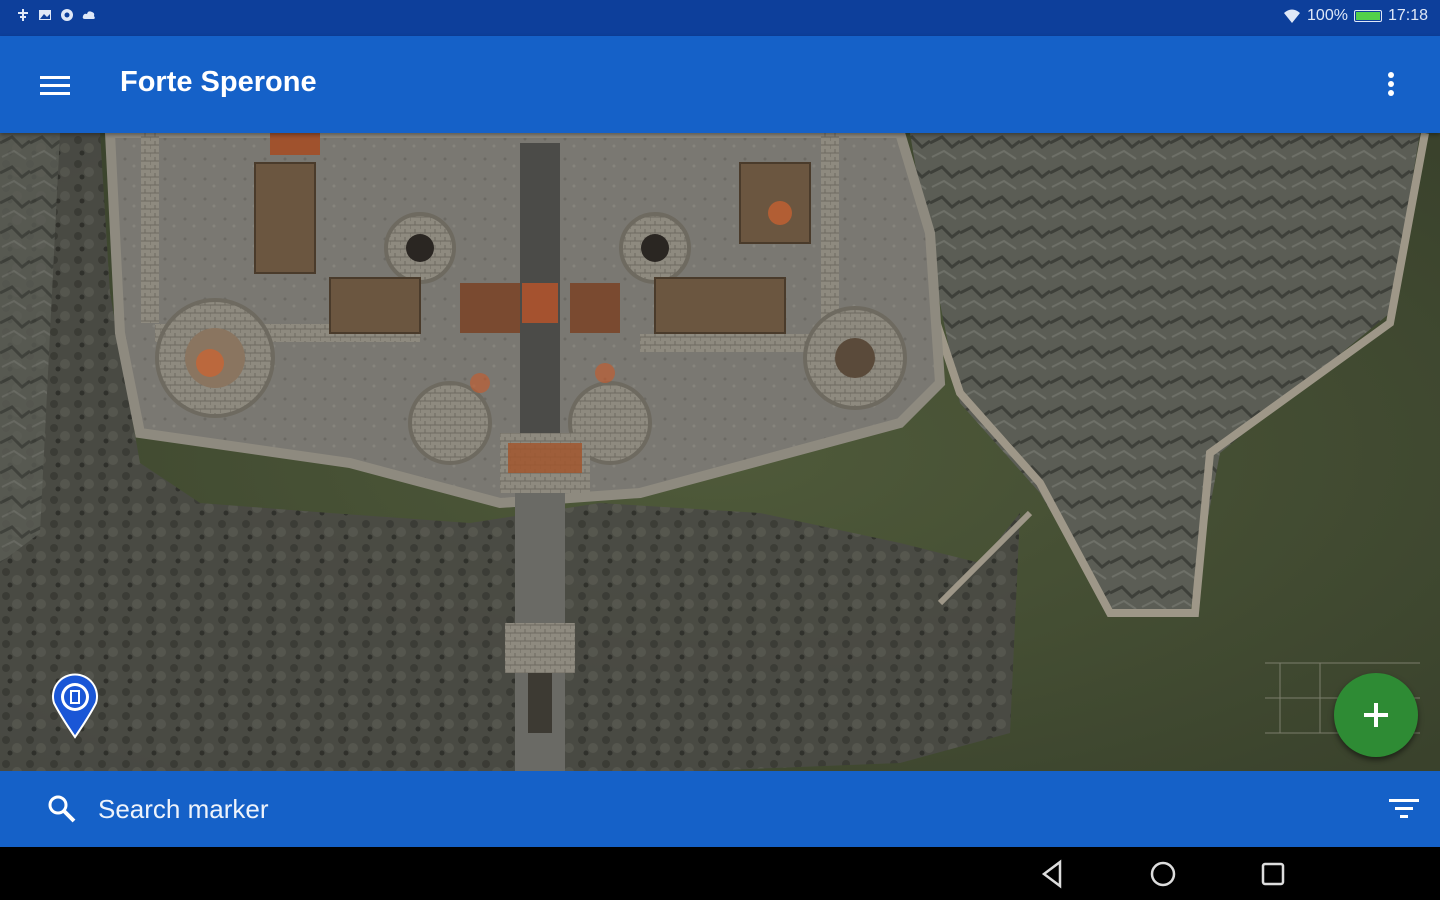  I want to click on settings-icon, so click(67, 15).